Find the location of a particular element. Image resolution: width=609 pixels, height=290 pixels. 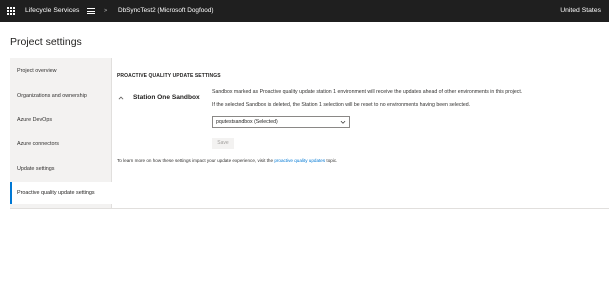

sidebar-item-project-overview: Project overview is located at coordinates (61, 71).